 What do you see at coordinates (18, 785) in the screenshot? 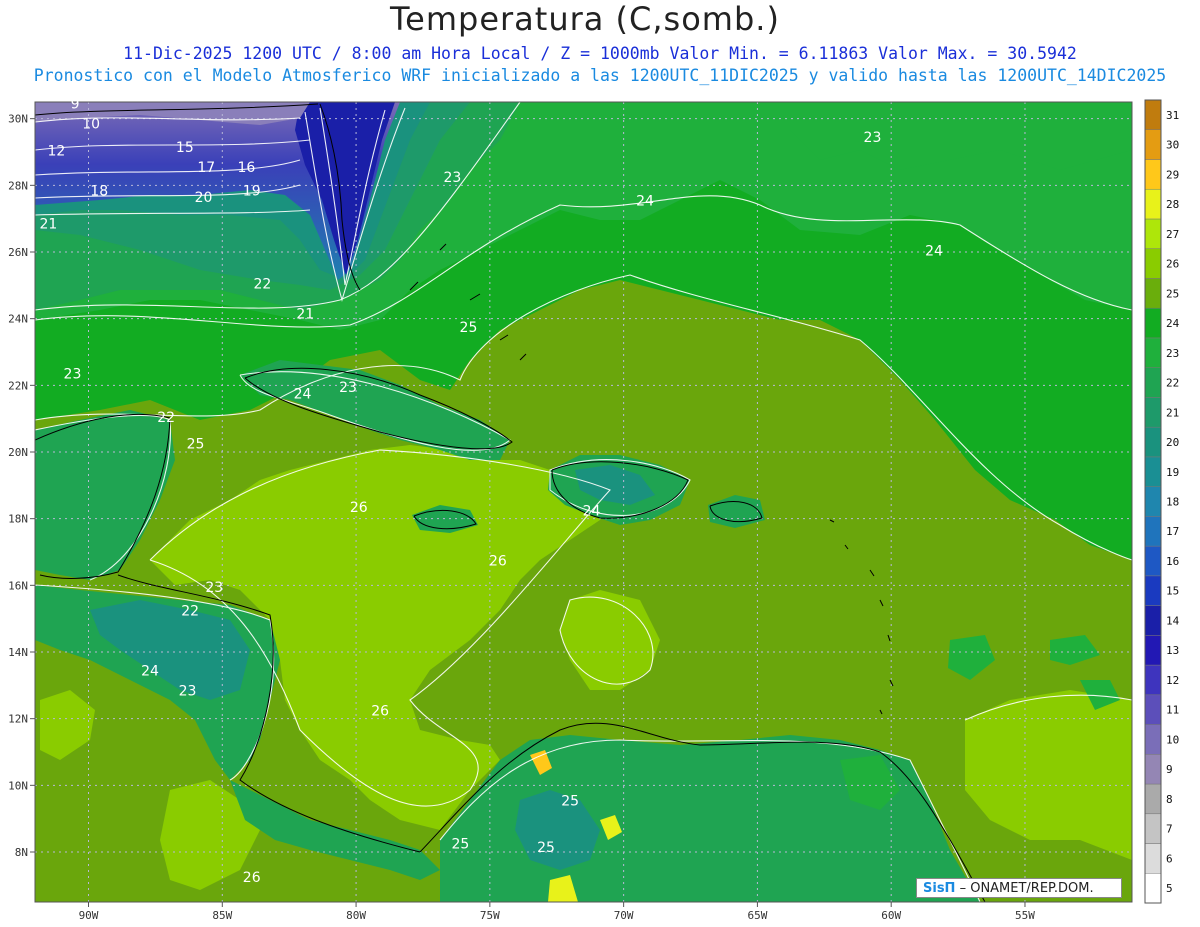
I see `lat-tick-label: 10N` at bounding box center [18, 785].